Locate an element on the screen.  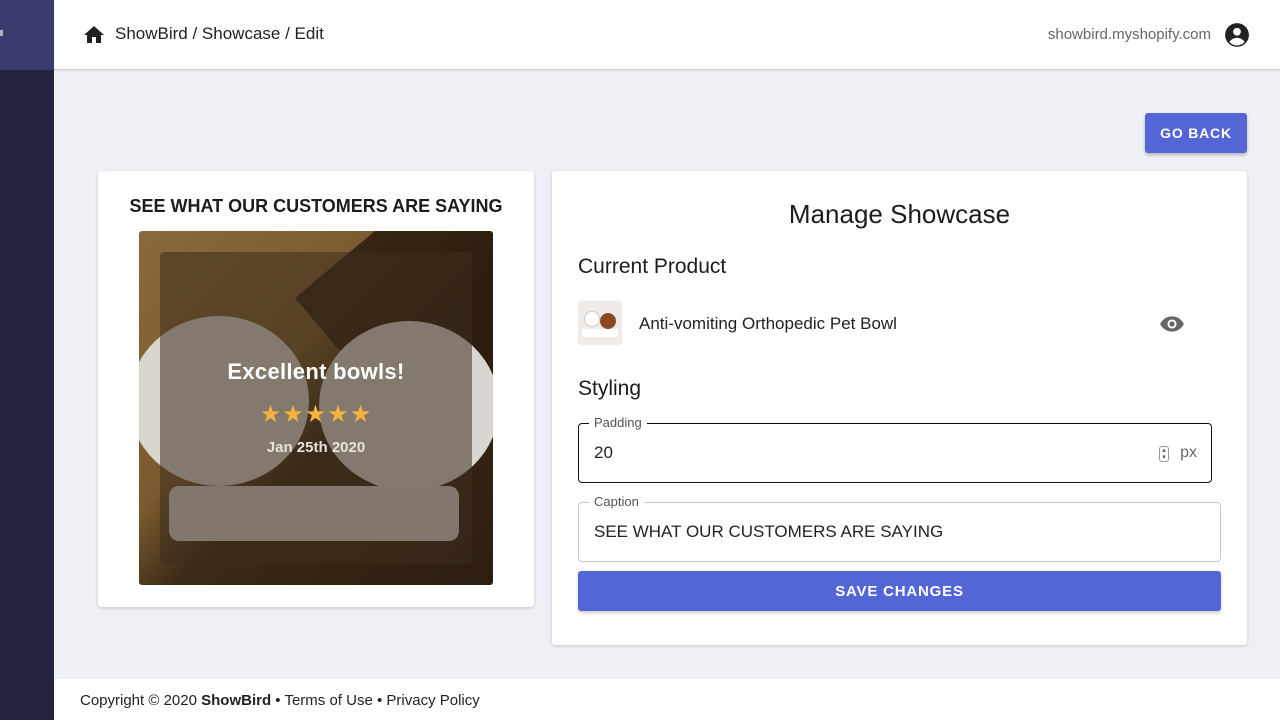
caption-label: Caption is located at coordinates (616, 501).